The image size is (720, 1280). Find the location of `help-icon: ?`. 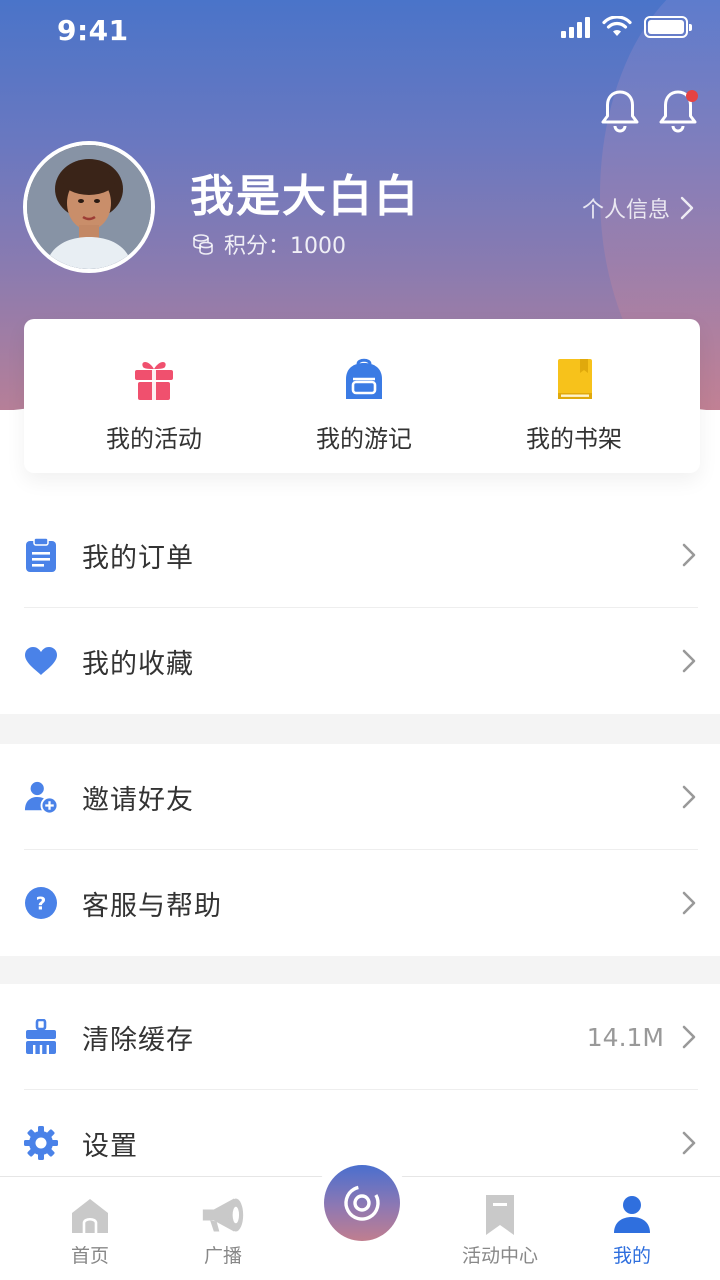

help-icon: ? is located at coordinates (41, 903).